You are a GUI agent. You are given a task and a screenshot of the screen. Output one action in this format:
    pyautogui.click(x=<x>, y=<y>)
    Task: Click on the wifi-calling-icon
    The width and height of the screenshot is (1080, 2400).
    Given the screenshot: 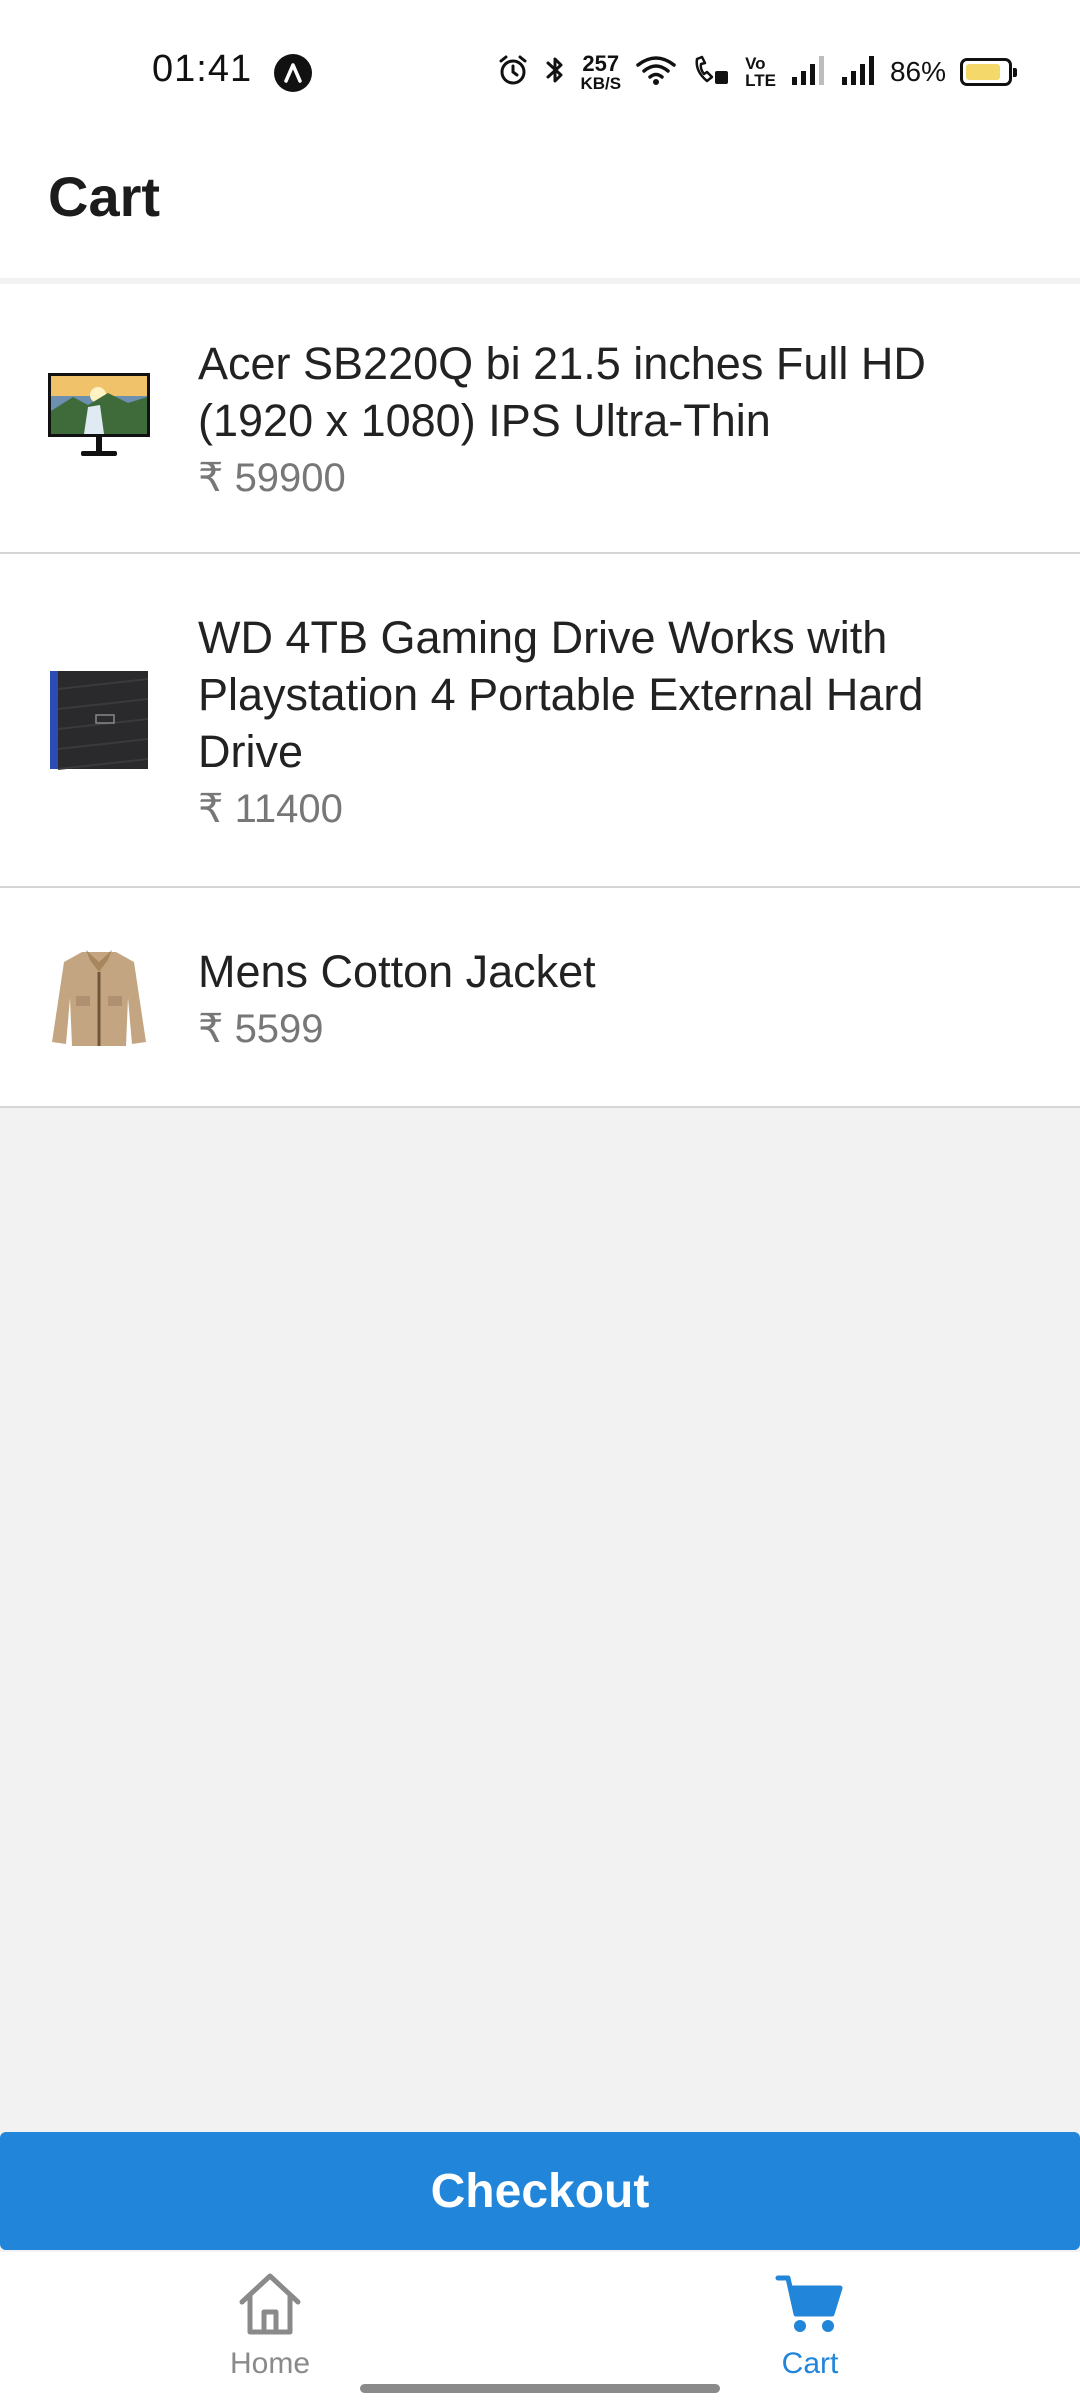 What is the action you would take?
    pyautogui.click(x=711, y=72)
    